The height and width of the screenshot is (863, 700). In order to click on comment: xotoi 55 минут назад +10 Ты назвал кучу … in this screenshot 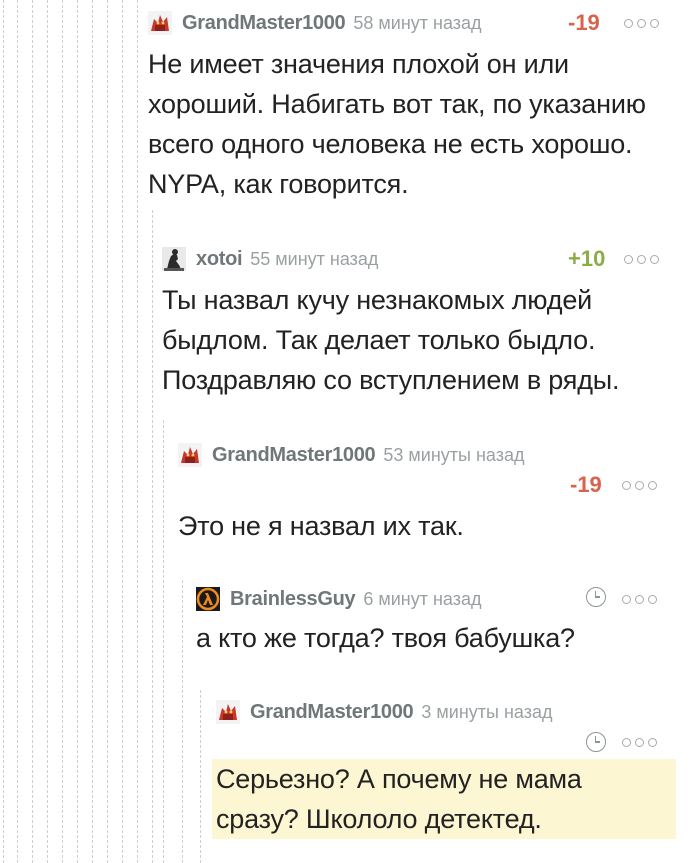, I will do `click(422, 322)`.